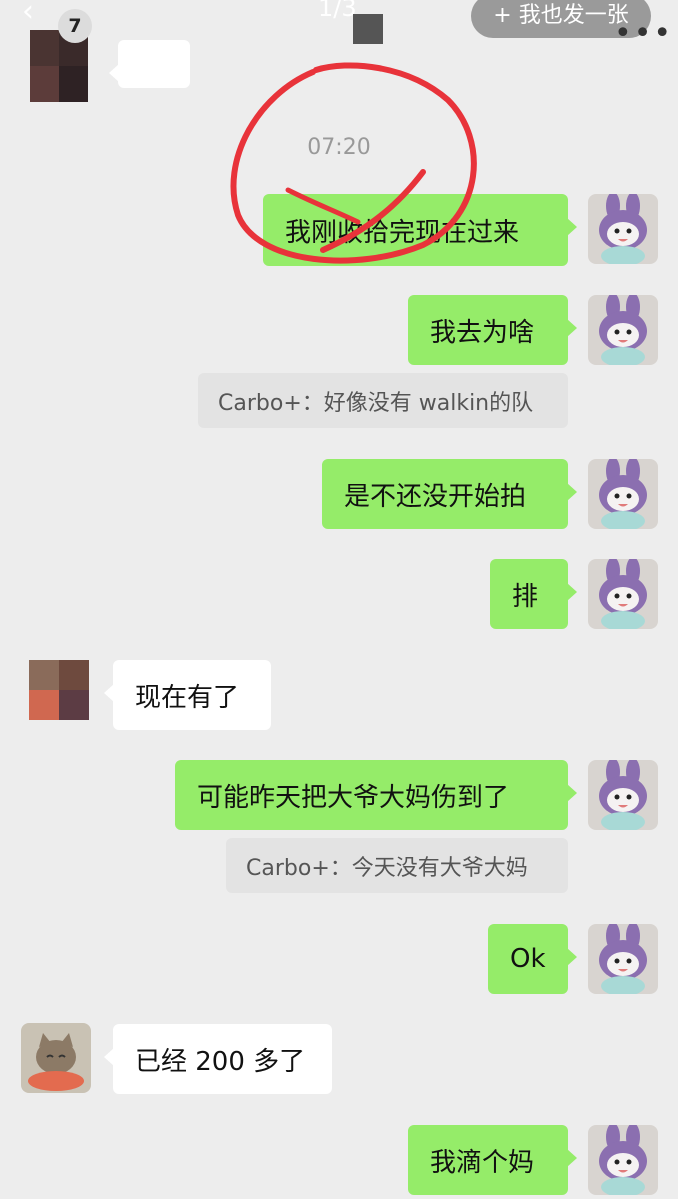 The height and width of the screenshot is (1199, 678). Describe the element at coordinates (339, 25) in the screenshot. I see `top-bar: ‹ 7 1/3 + 我也发一张 •••` at that location.